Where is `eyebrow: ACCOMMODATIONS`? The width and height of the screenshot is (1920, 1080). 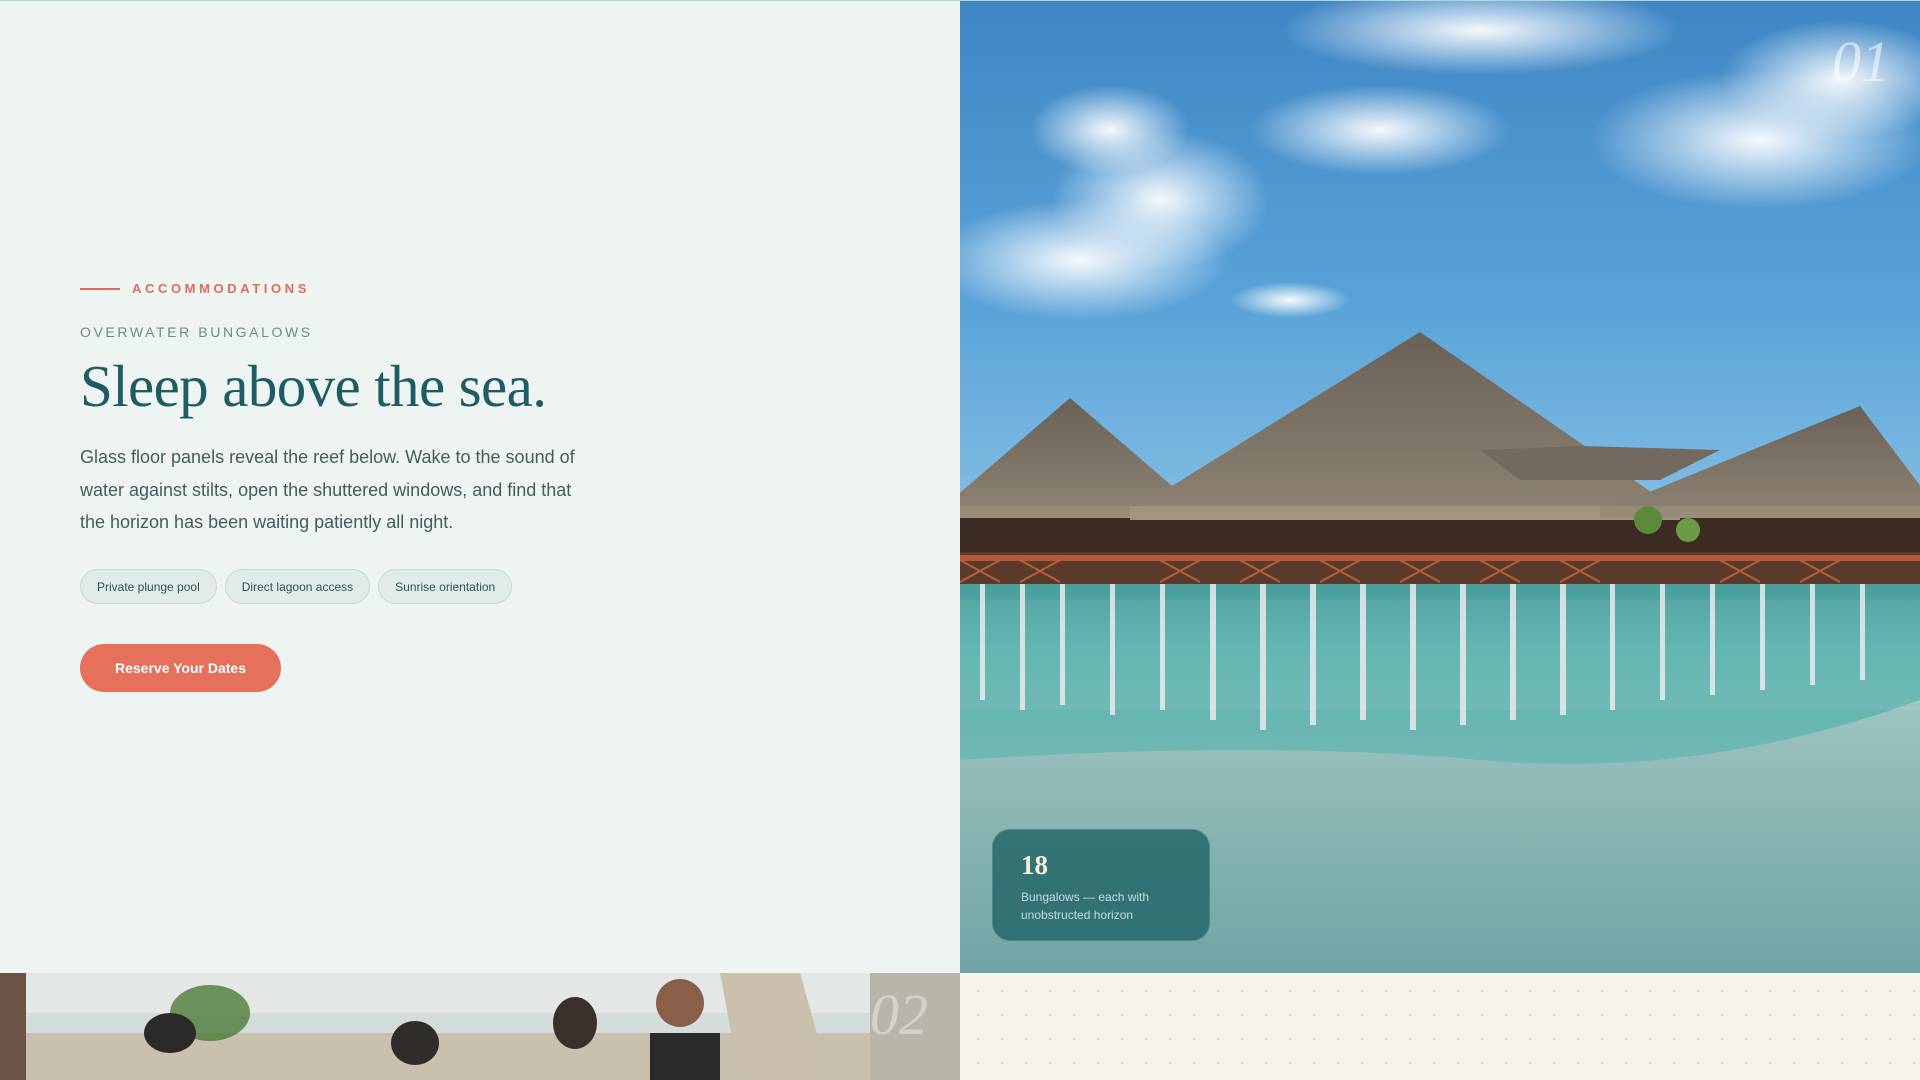 eyebrow: ACCOMMODATIONS is located at coordinates (195, 288).